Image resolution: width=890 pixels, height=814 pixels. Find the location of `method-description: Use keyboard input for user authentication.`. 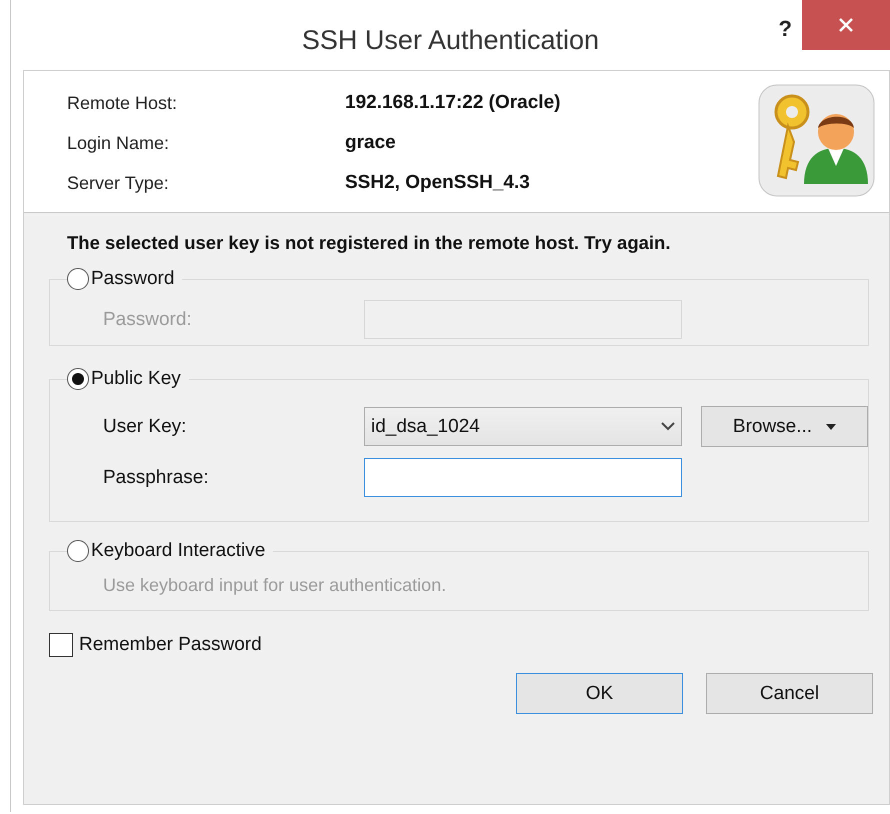

method-description: Use keyboard input for user authentication. is located at coordinates (275, 585).